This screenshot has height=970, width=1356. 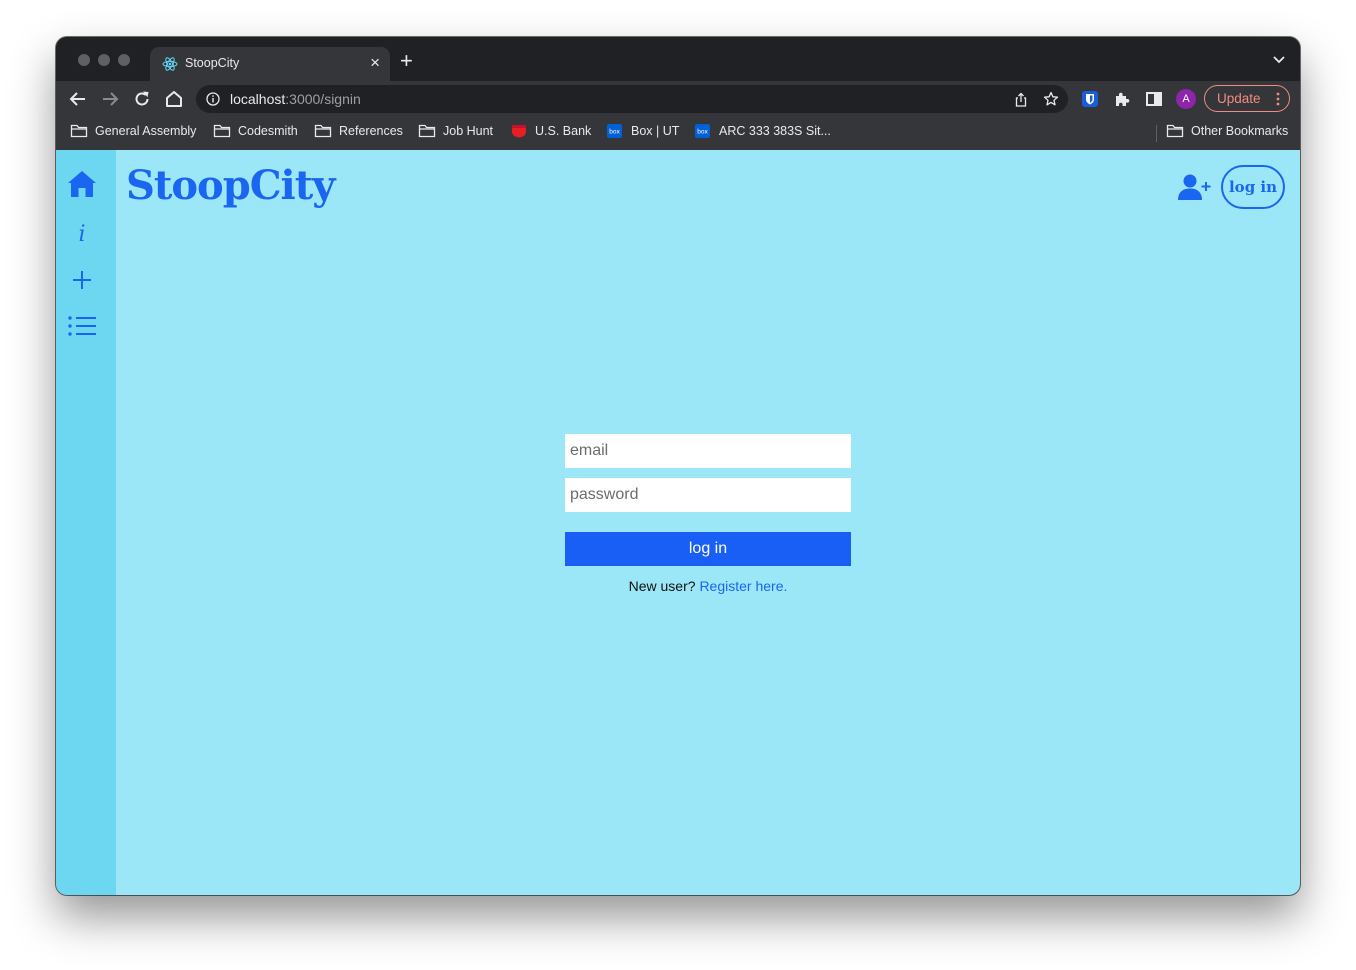 What do you see at coordinates (1279, 60) in the screenshot?
I see `tab-search-chevron-icon` at bounding box center [1279, 60].